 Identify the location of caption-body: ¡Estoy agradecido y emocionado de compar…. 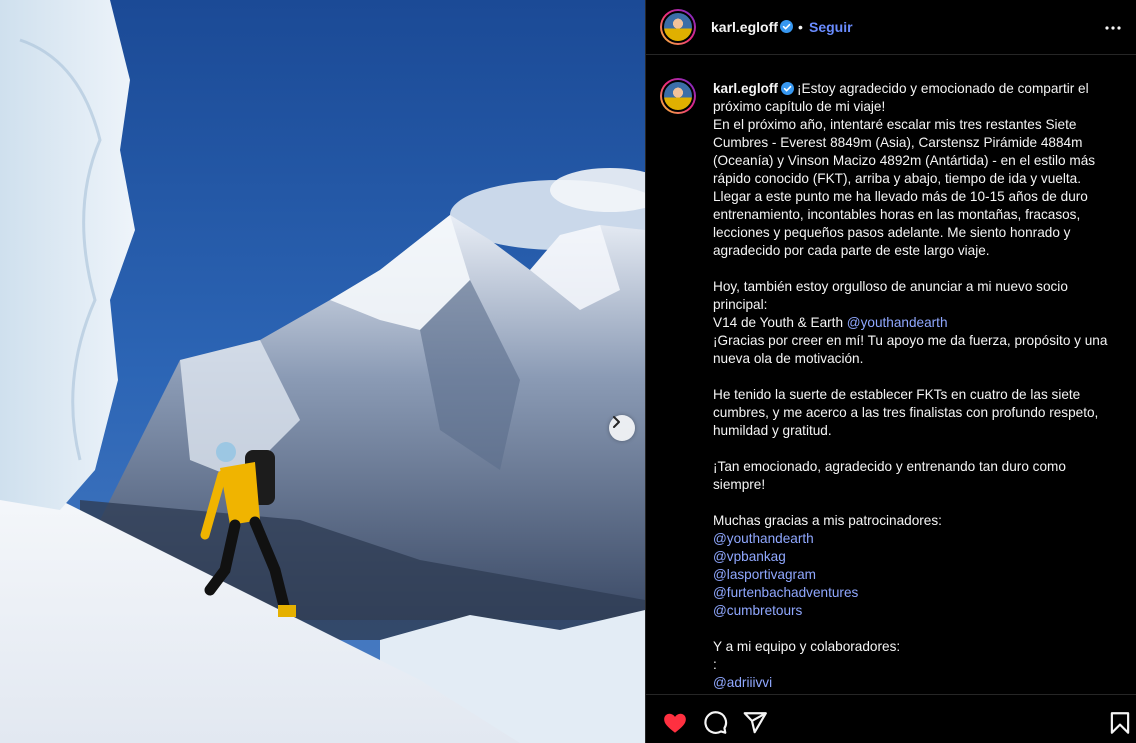
(904, 205).